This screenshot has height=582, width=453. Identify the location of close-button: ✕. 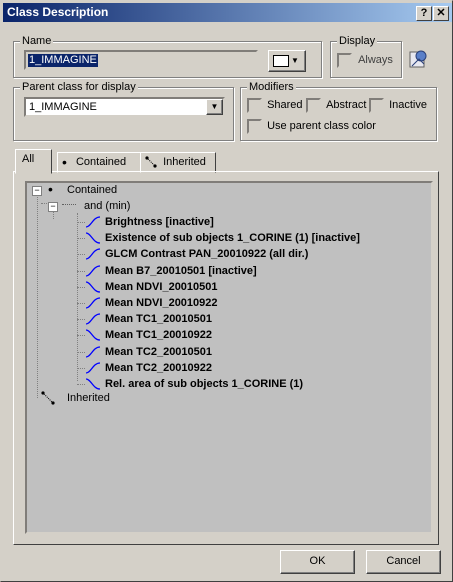
(441, 13).